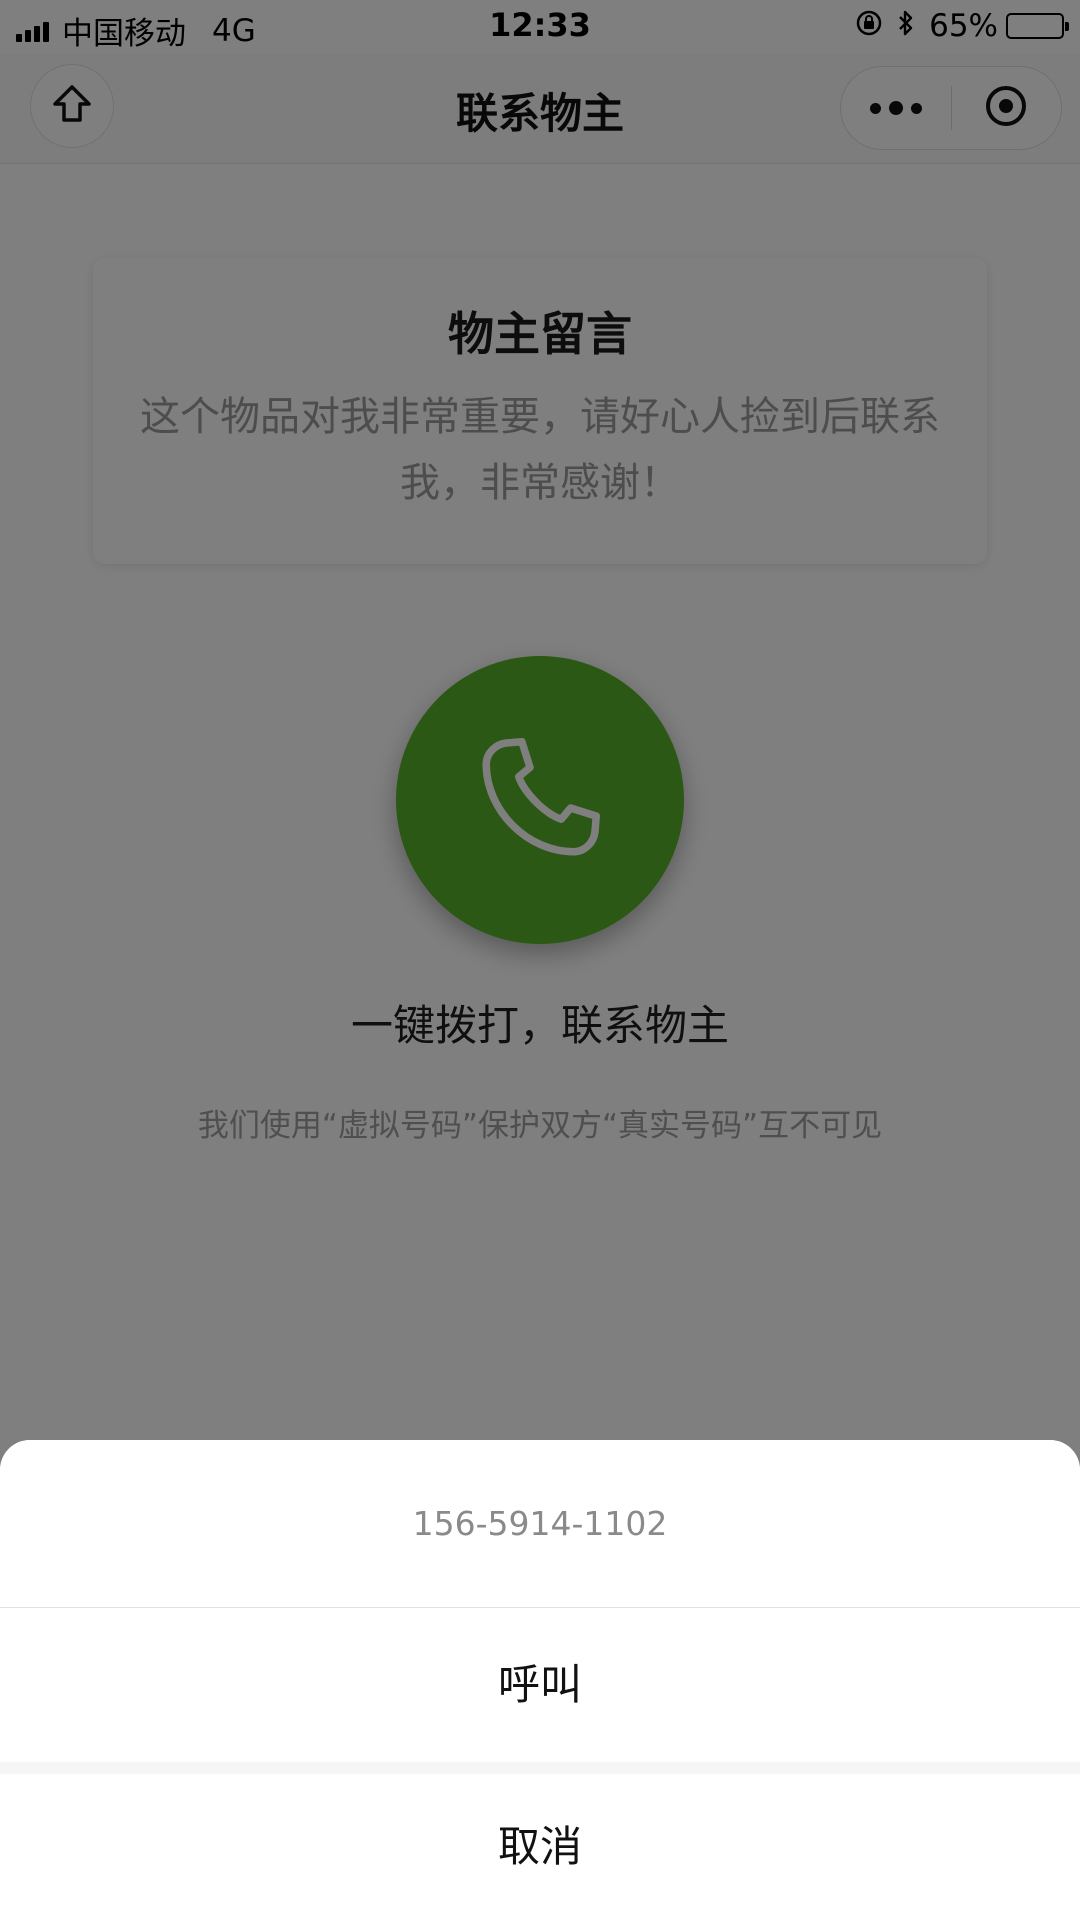  I want to click on cancel-button: 取消, so click(540, 1847).